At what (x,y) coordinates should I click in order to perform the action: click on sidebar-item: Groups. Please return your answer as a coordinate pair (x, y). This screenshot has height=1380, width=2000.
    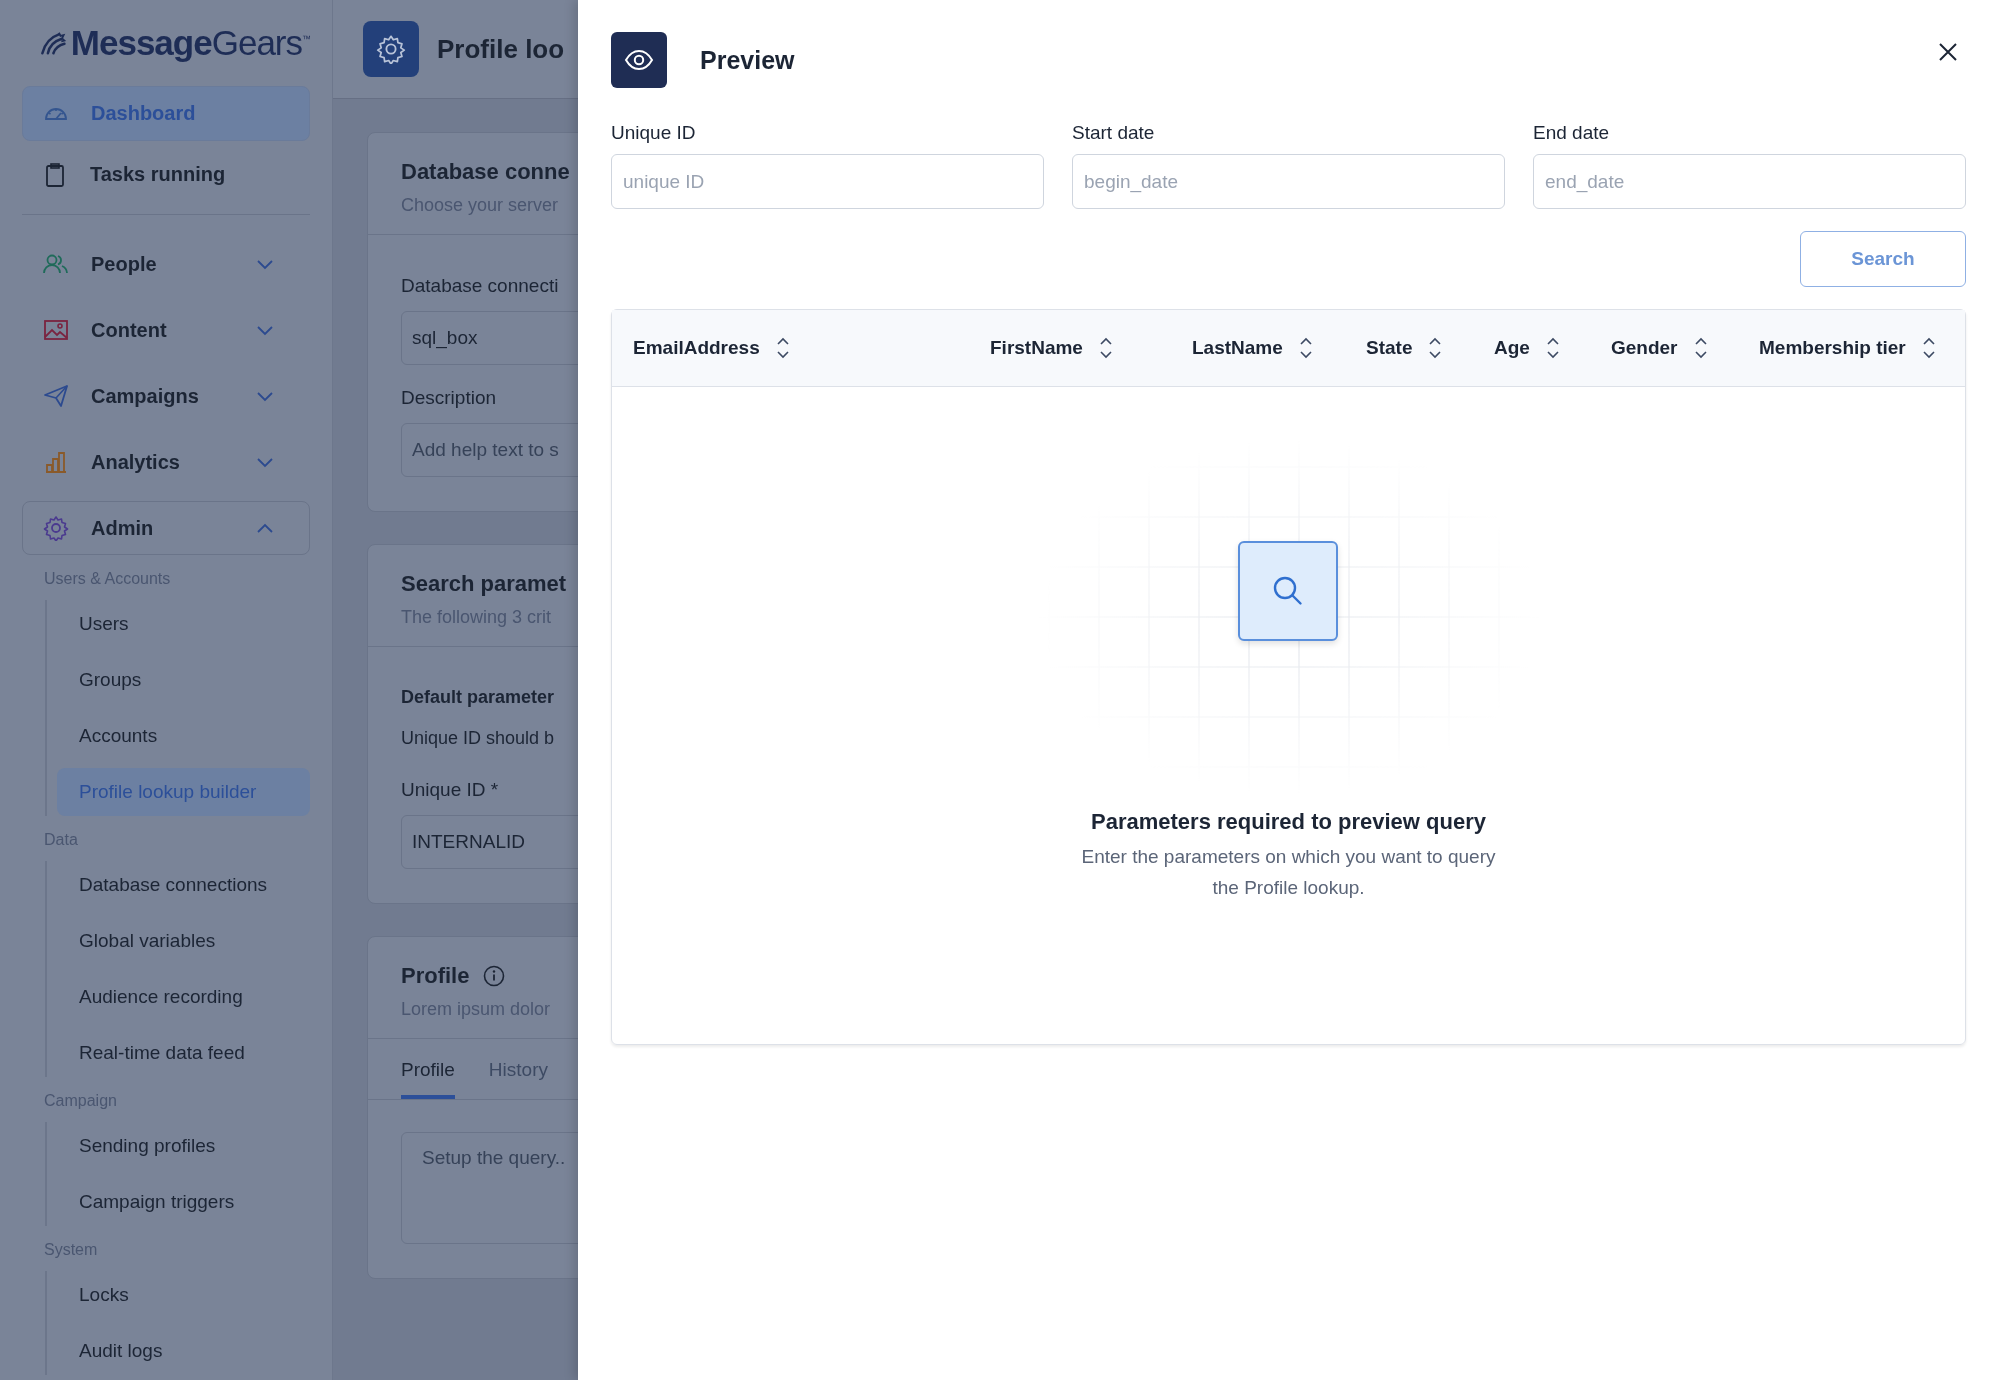
    Looking at the image, I should click on (183, 680).